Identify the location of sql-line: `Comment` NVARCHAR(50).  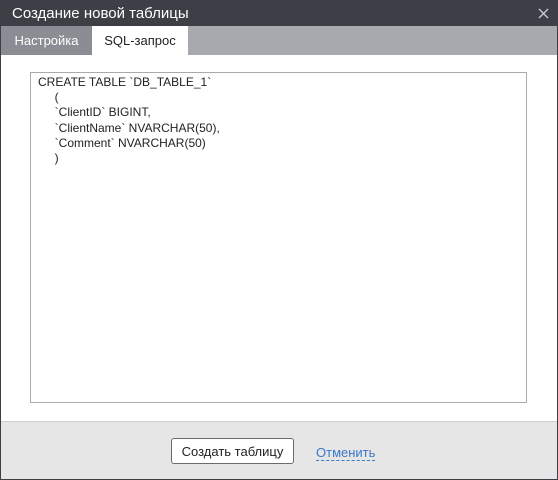
(122, 142).